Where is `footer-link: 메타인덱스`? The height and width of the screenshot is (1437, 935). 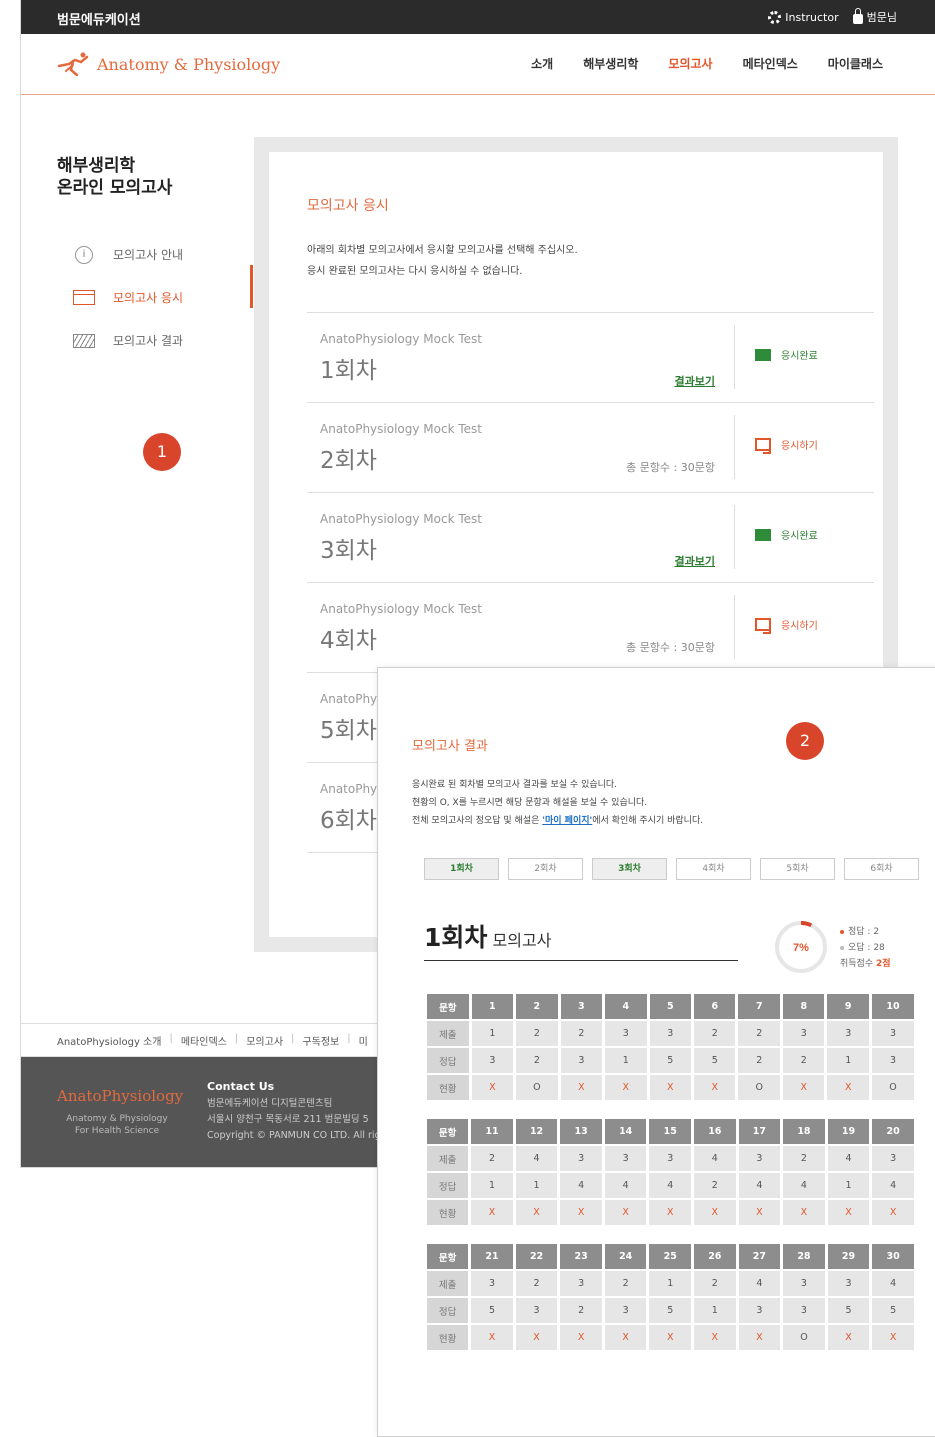
footer-link: 메타인덱스 is located at coordinates (204, 1040).